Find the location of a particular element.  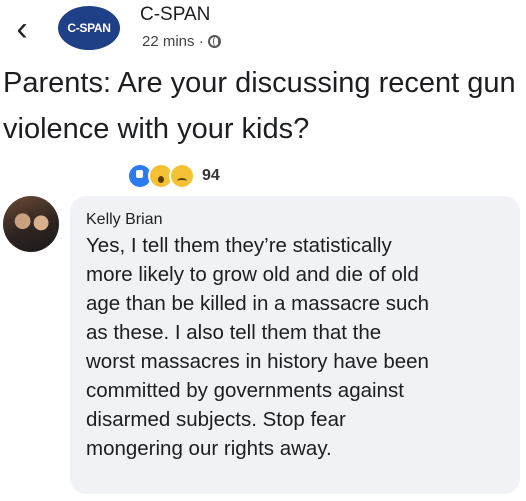

page-name: C-SPAN is located at coordinates (175, 15).